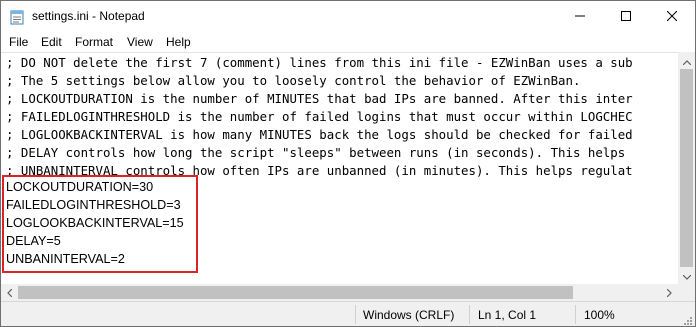  I want to click on maximize-icon, so click(626, 17).